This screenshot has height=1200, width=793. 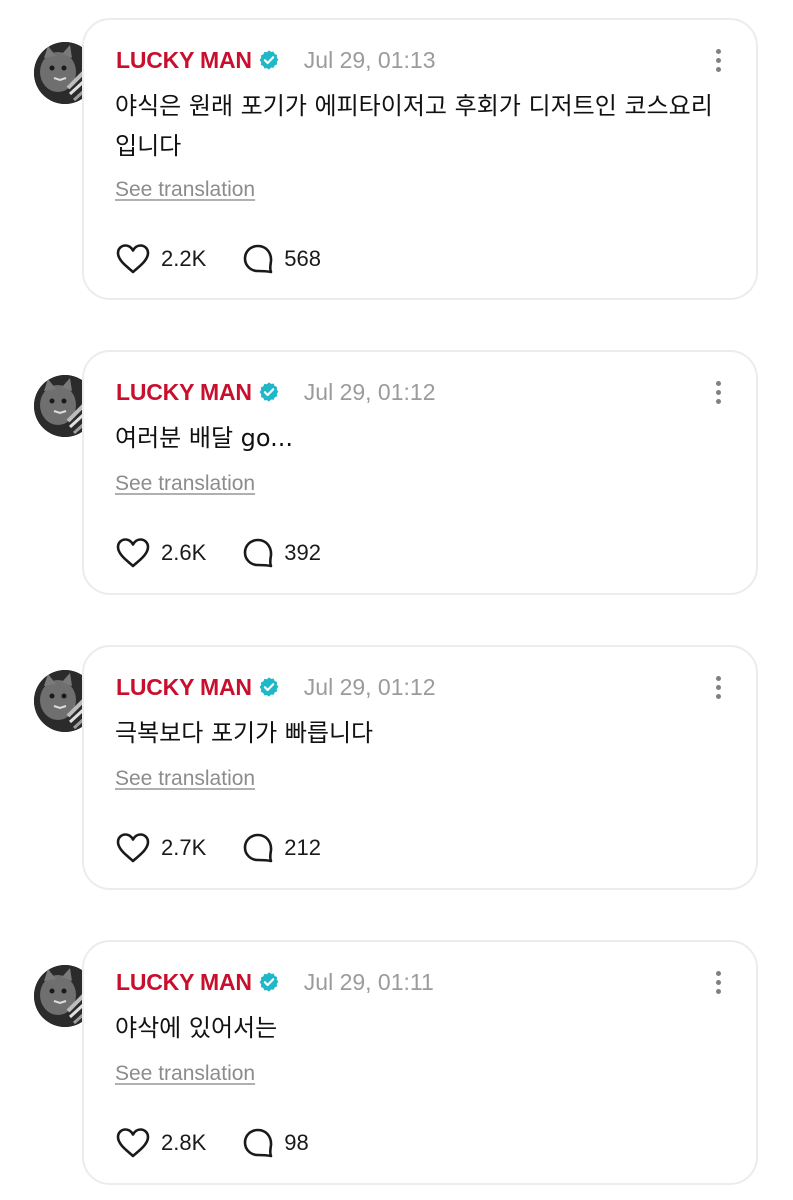 I want to click on reply-button: 568, so click(x=281, y=259).